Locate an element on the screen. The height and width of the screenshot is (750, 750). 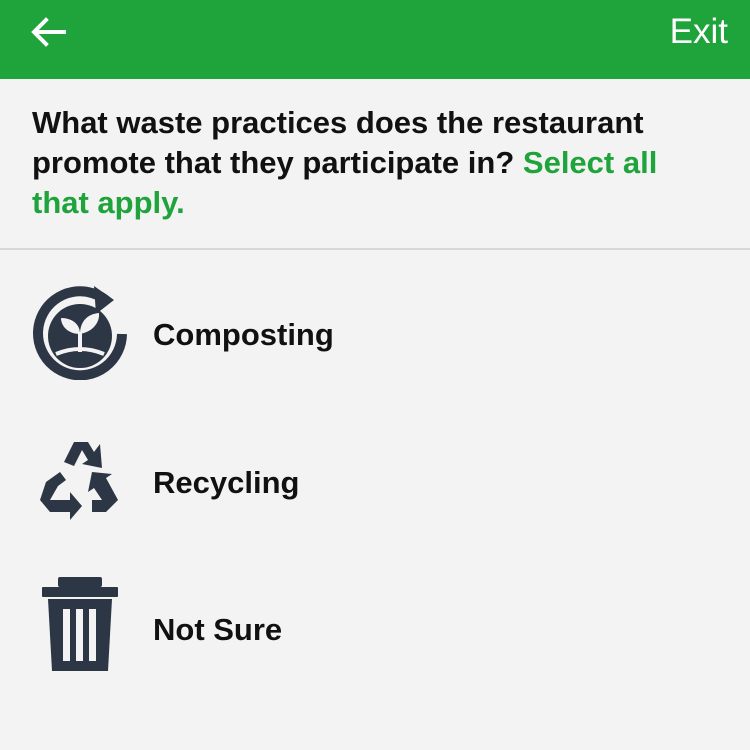
arrow-left-icon is located at coordinates (48, 32).